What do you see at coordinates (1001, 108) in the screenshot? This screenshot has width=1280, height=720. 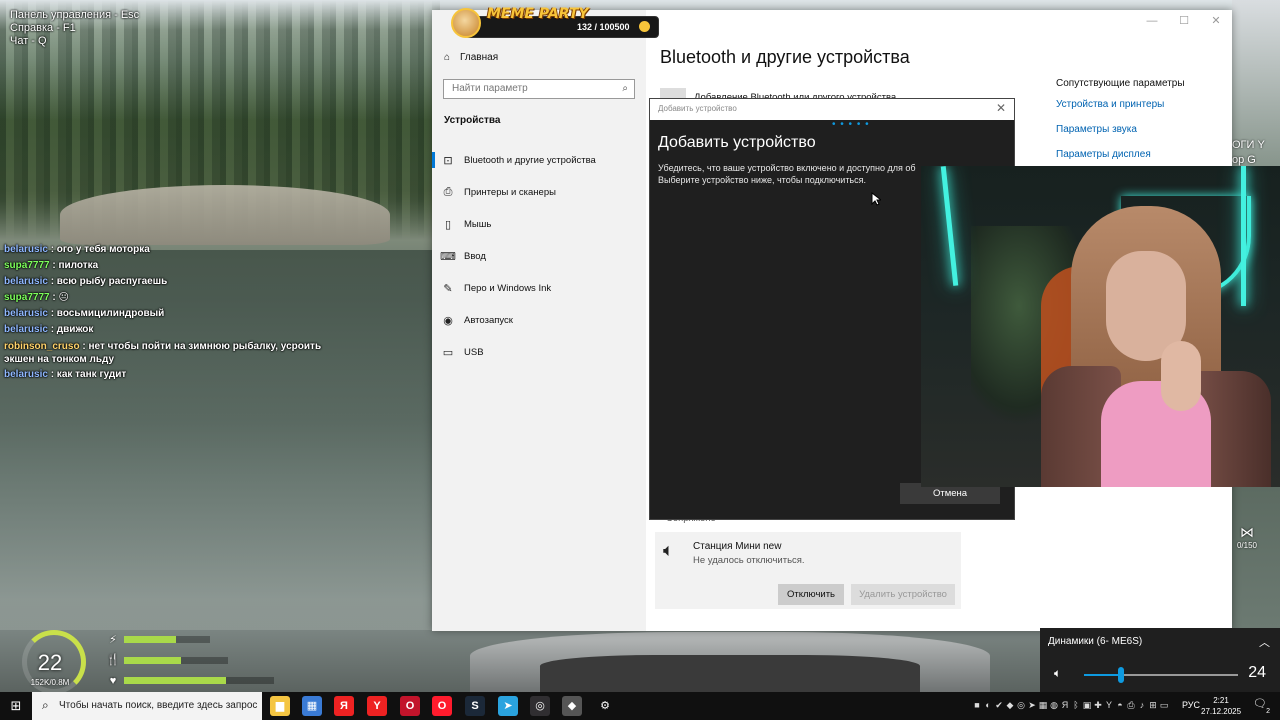 I see `dialog-close-button: ✕` at bounding box center [1001, 108].